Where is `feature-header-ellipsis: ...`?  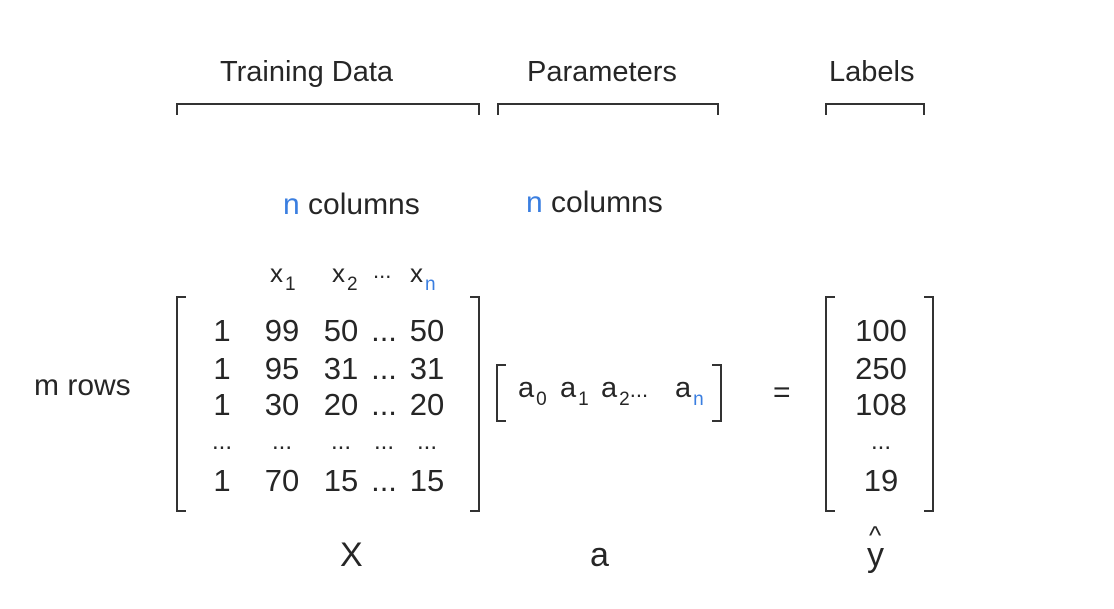
feature-header-ellipsis: ... is located at coordinates (382, 270).